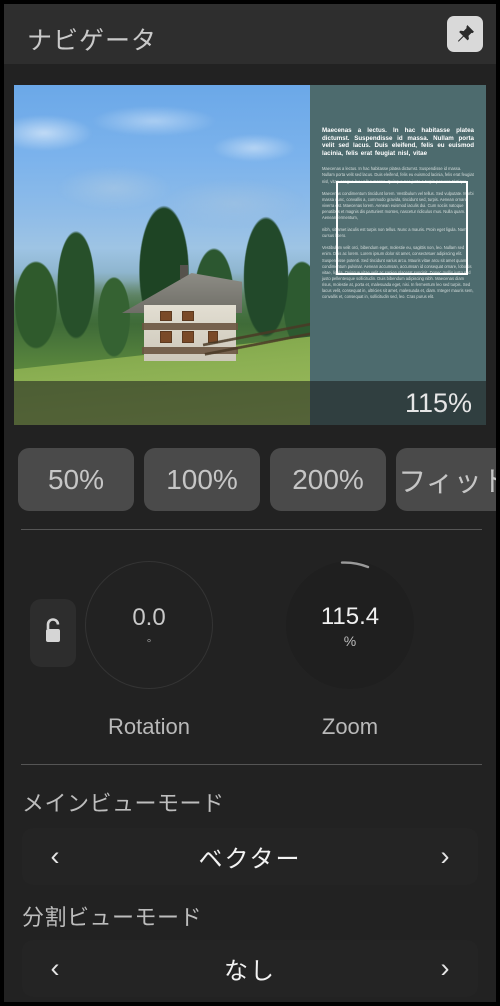 The width and height of the screenshot is (500, 1006). I want to click on split-view-mode-stepper: ‹ なし ›, so click(250, 968).